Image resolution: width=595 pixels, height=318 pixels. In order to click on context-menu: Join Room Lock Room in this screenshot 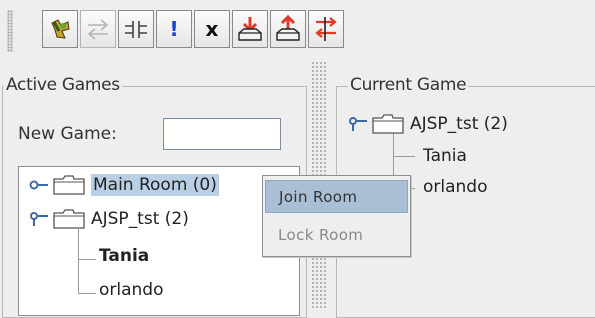, I will do `click(336, 216)`.